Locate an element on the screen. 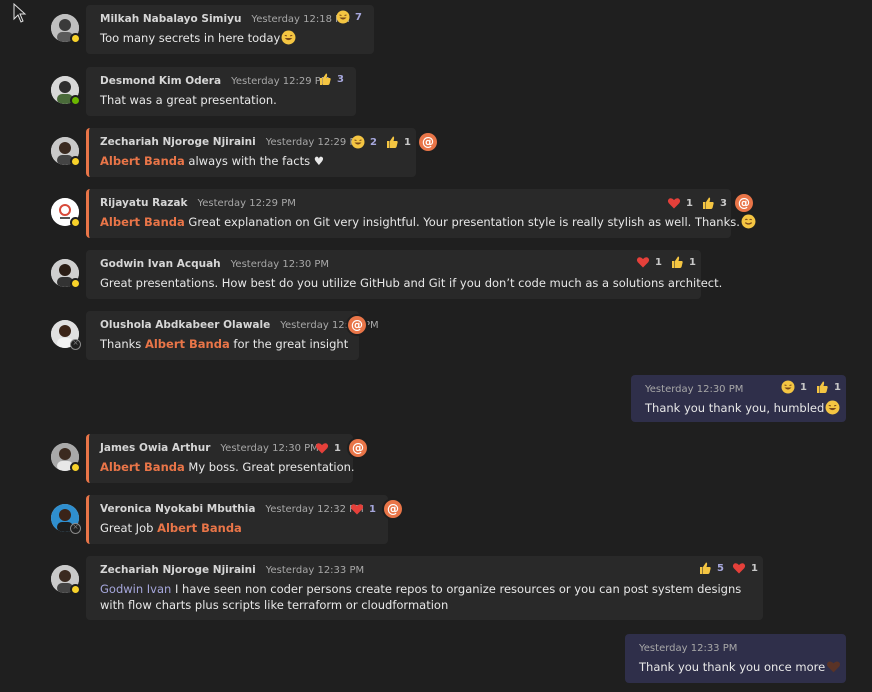 Image resolution: width=872 pixels, height=692 pixels. mouse-cursor-icon is located at coordinates (20, 13).